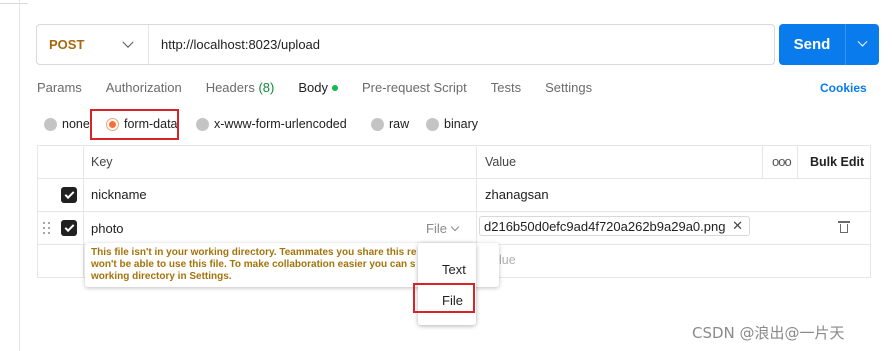  What do you see at coordinates (107, 228) in the screenshot?
I see `row-key: photo` at bounding box center [107, 228].